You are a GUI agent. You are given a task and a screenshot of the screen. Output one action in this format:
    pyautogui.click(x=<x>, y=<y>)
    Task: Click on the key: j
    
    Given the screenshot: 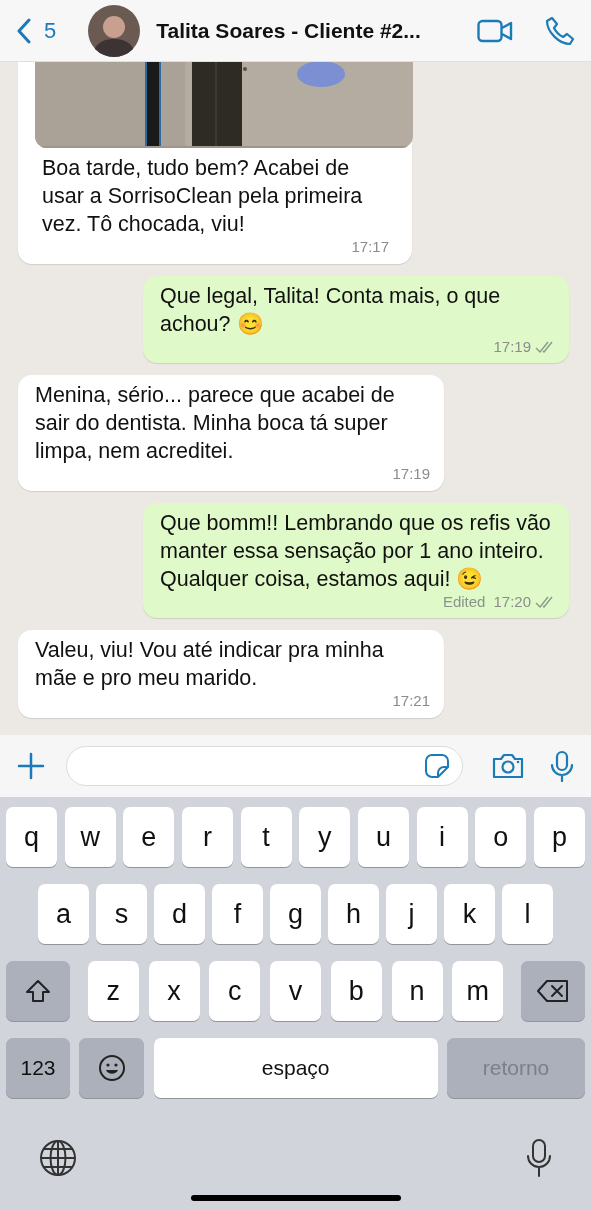 What is the action you would take?
    pyautogui.click(x=411, y=914)
    